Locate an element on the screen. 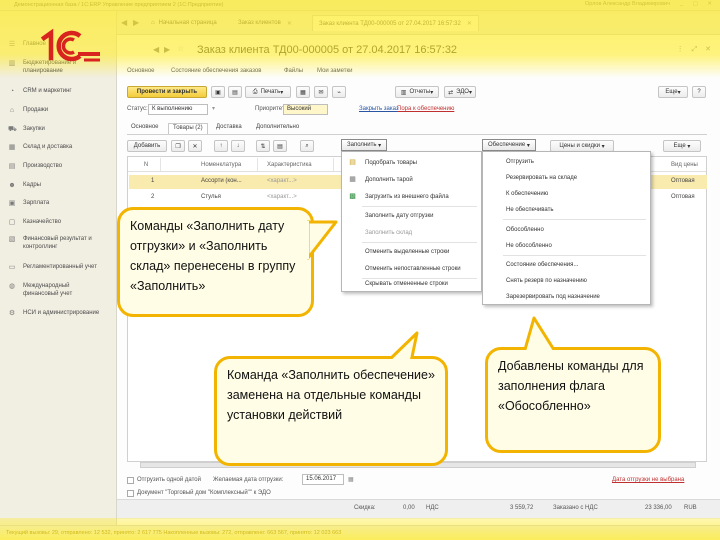  delete-row-button: ✕ is located at coordinates (195, 146).